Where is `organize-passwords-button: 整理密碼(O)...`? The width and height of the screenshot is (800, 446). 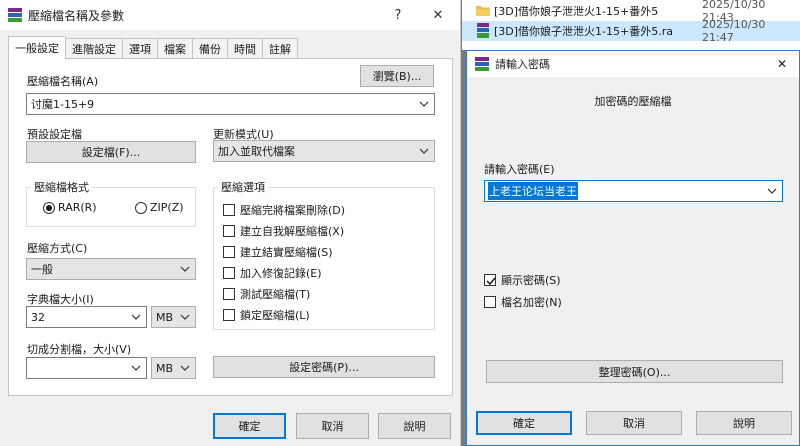
organize-passwords-button: 整理密碼(O)... is located at coordinates (634, 371).